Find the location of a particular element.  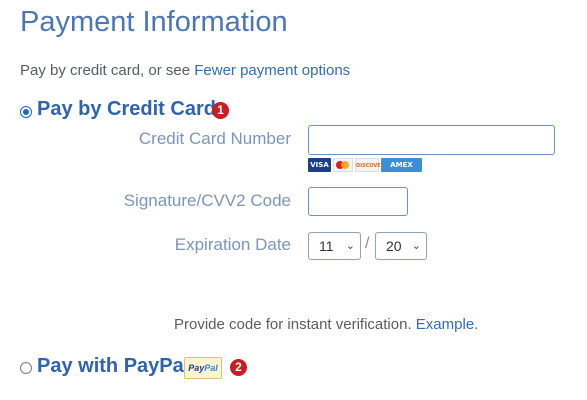

expiration-date-label: Expiration Date is located at coordinates (232, 244).